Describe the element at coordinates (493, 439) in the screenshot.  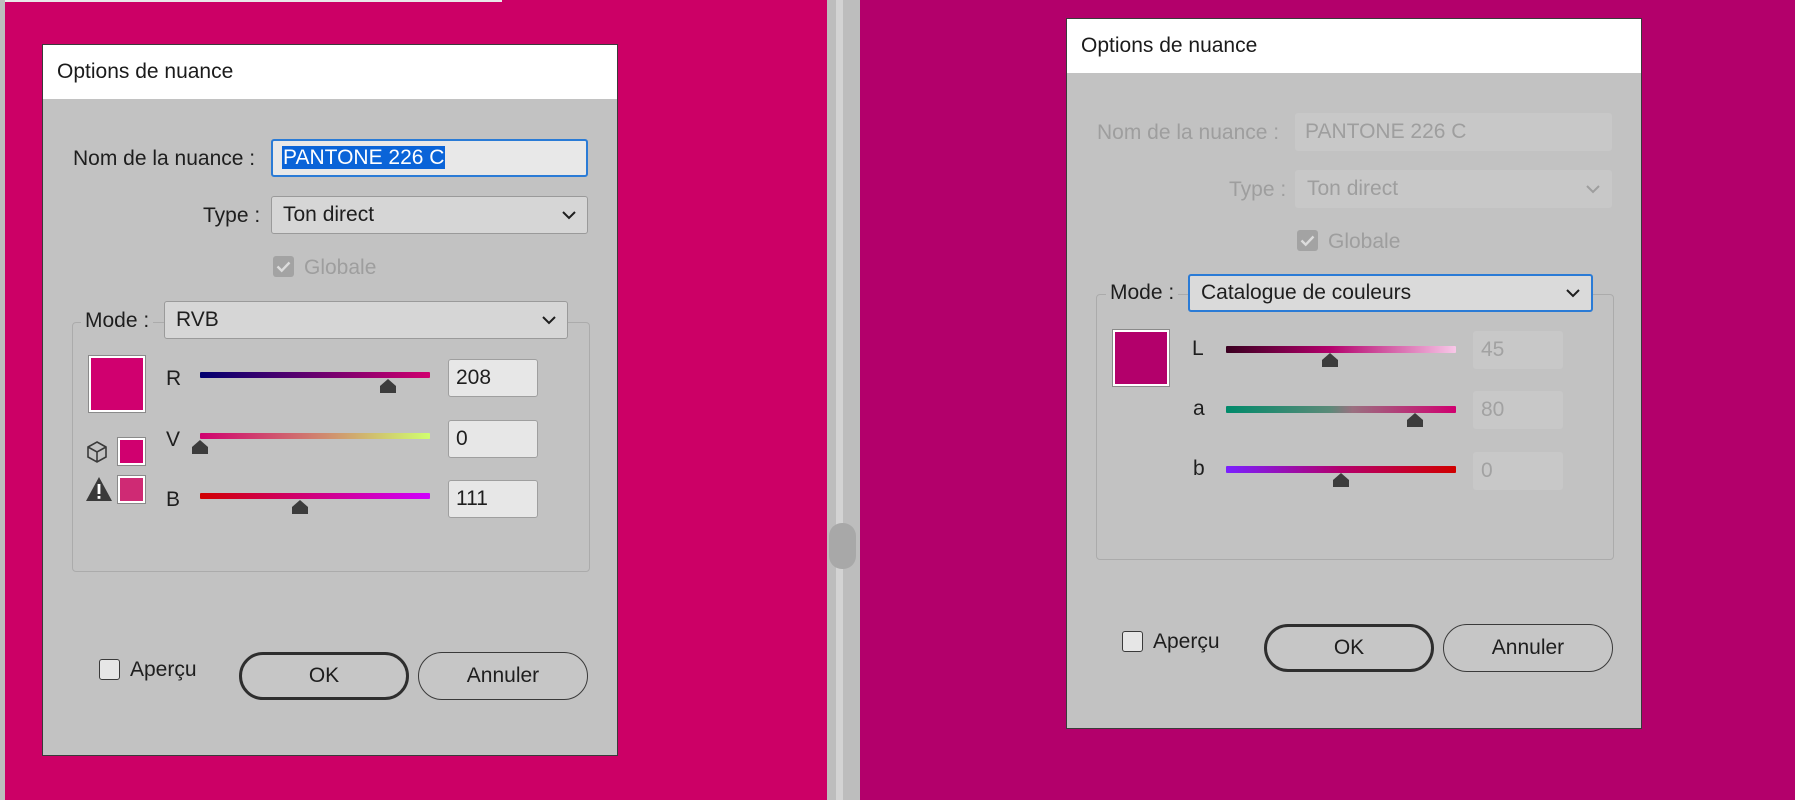
I see `v-value-input: 0` at that location.